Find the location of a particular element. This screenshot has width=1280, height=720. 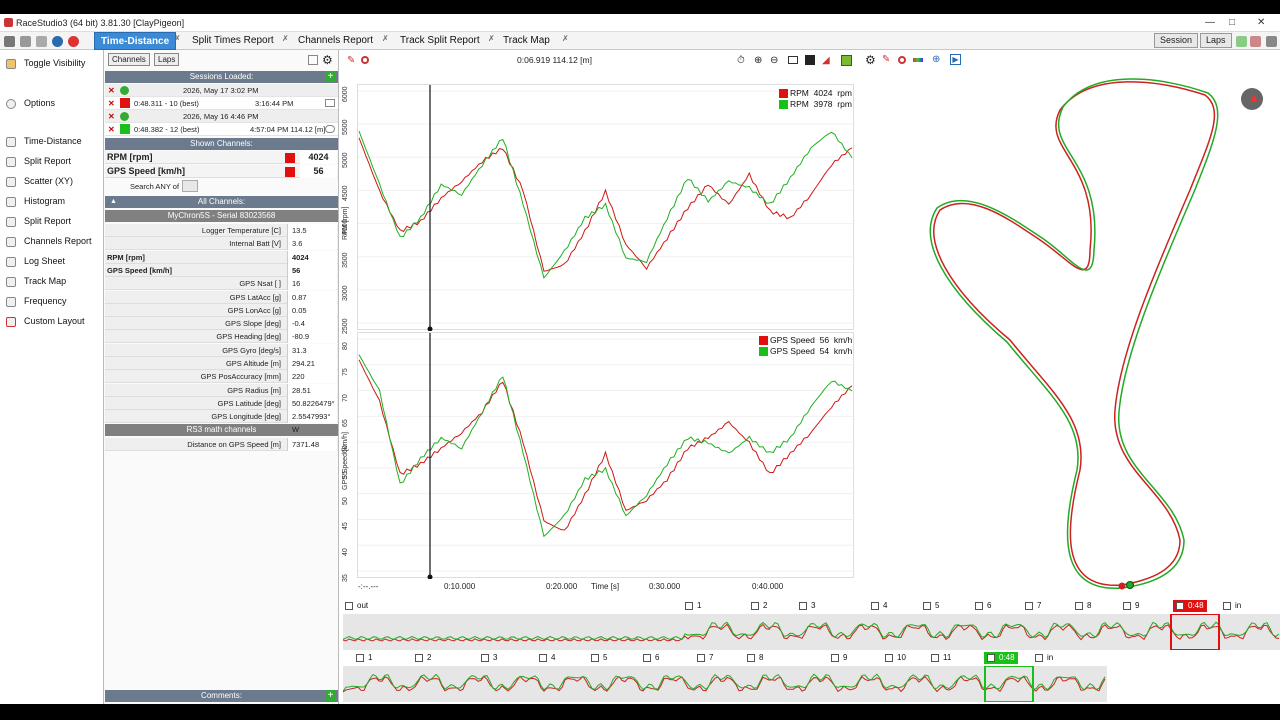

nav-histogram: Histogram is located at coordinates (53, 201).